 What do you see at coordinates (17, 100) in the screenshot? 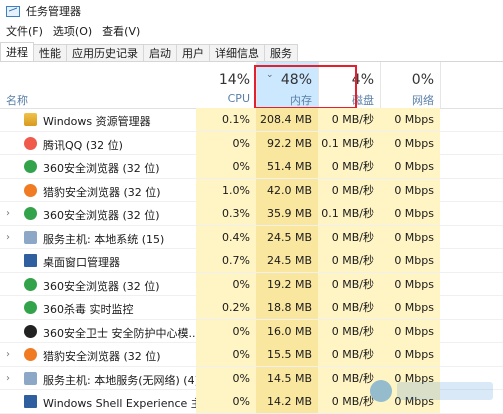
I see `column-name: 名称` at bounding box center [17, 100].